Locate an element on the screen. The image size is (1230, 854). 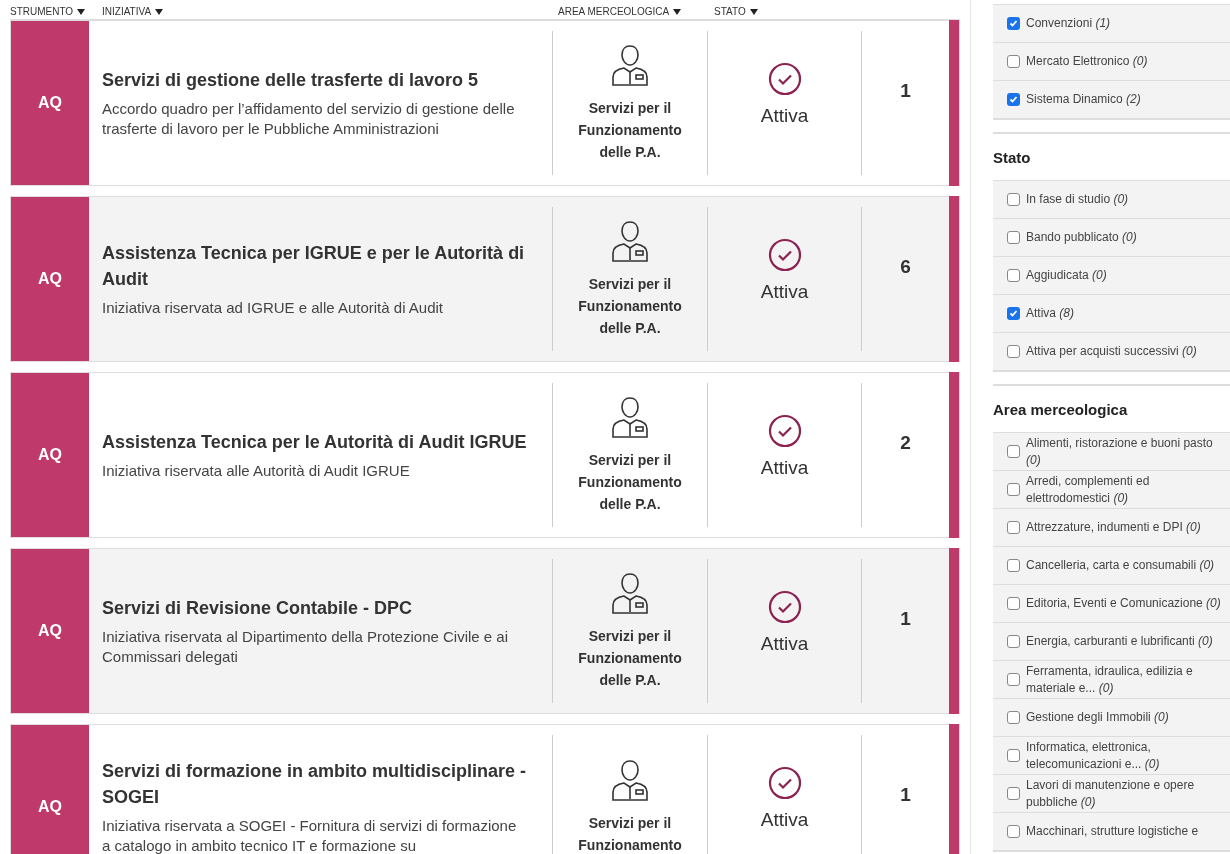
option-label: Lavori di manutenzione e opere pubbliche (0) is located at coordinates (1111, 793).